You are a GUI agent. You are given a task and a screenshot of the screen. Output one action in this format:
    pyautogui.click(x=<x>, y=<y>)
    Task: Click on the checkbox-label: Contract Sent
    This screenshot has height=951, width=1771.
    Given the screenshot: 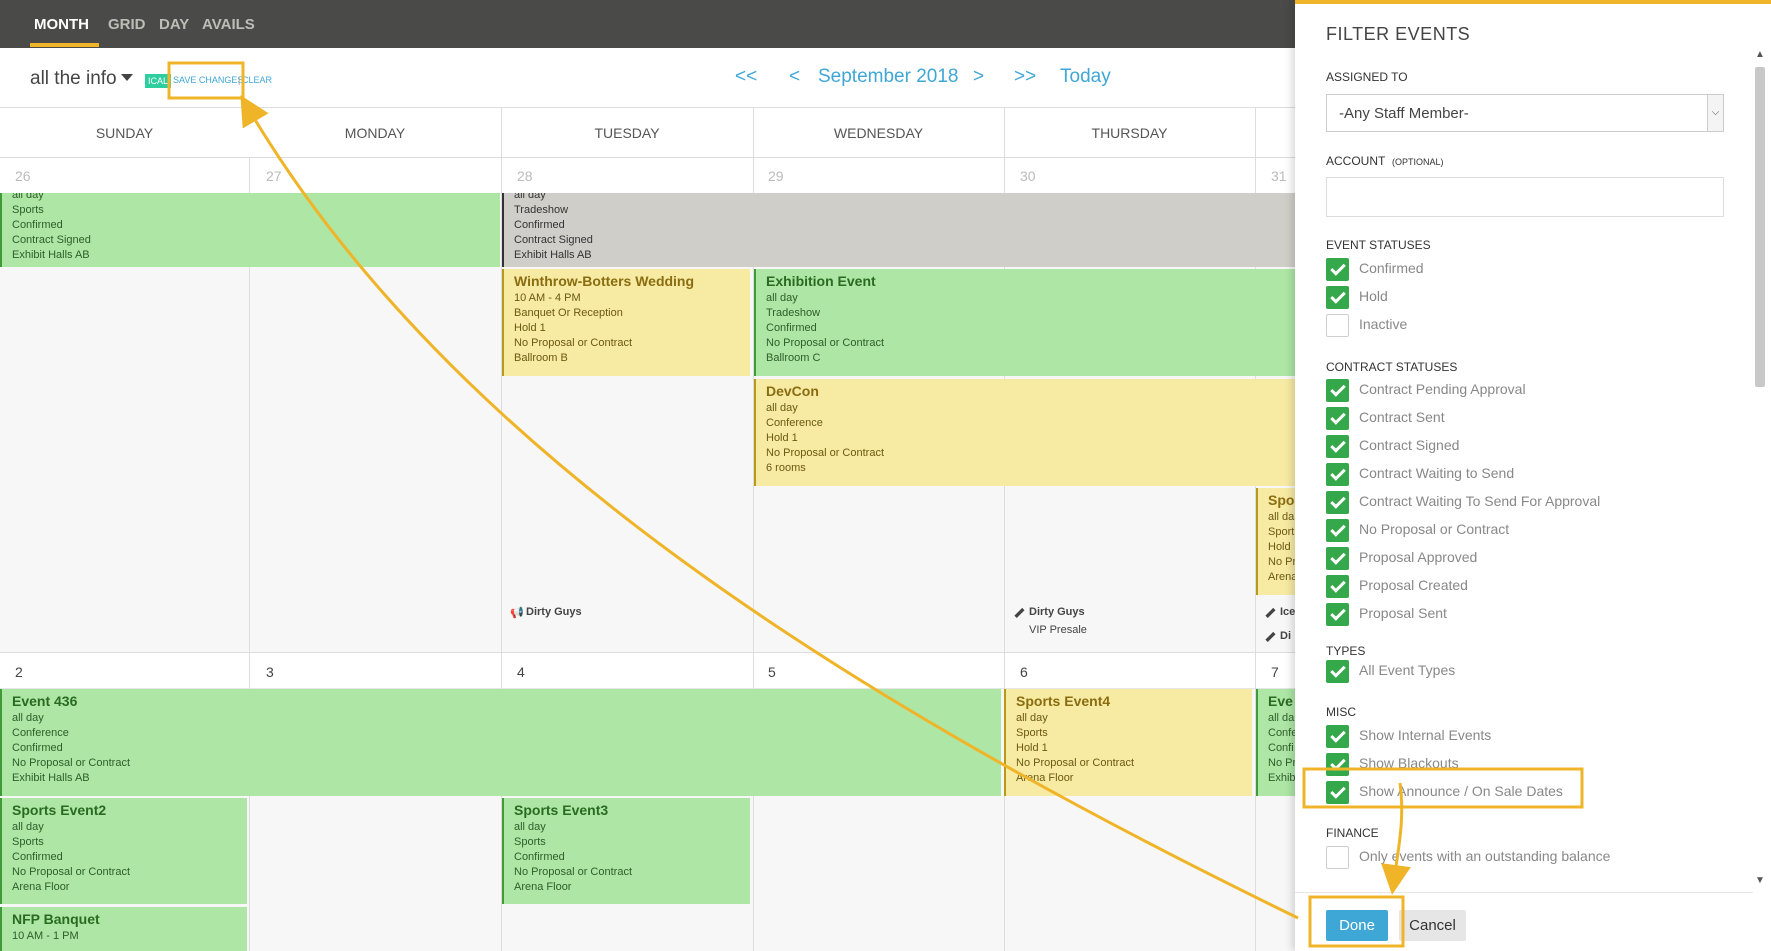 What is the action you would take?
    pyautogui.click(x=1402, y=417)
    